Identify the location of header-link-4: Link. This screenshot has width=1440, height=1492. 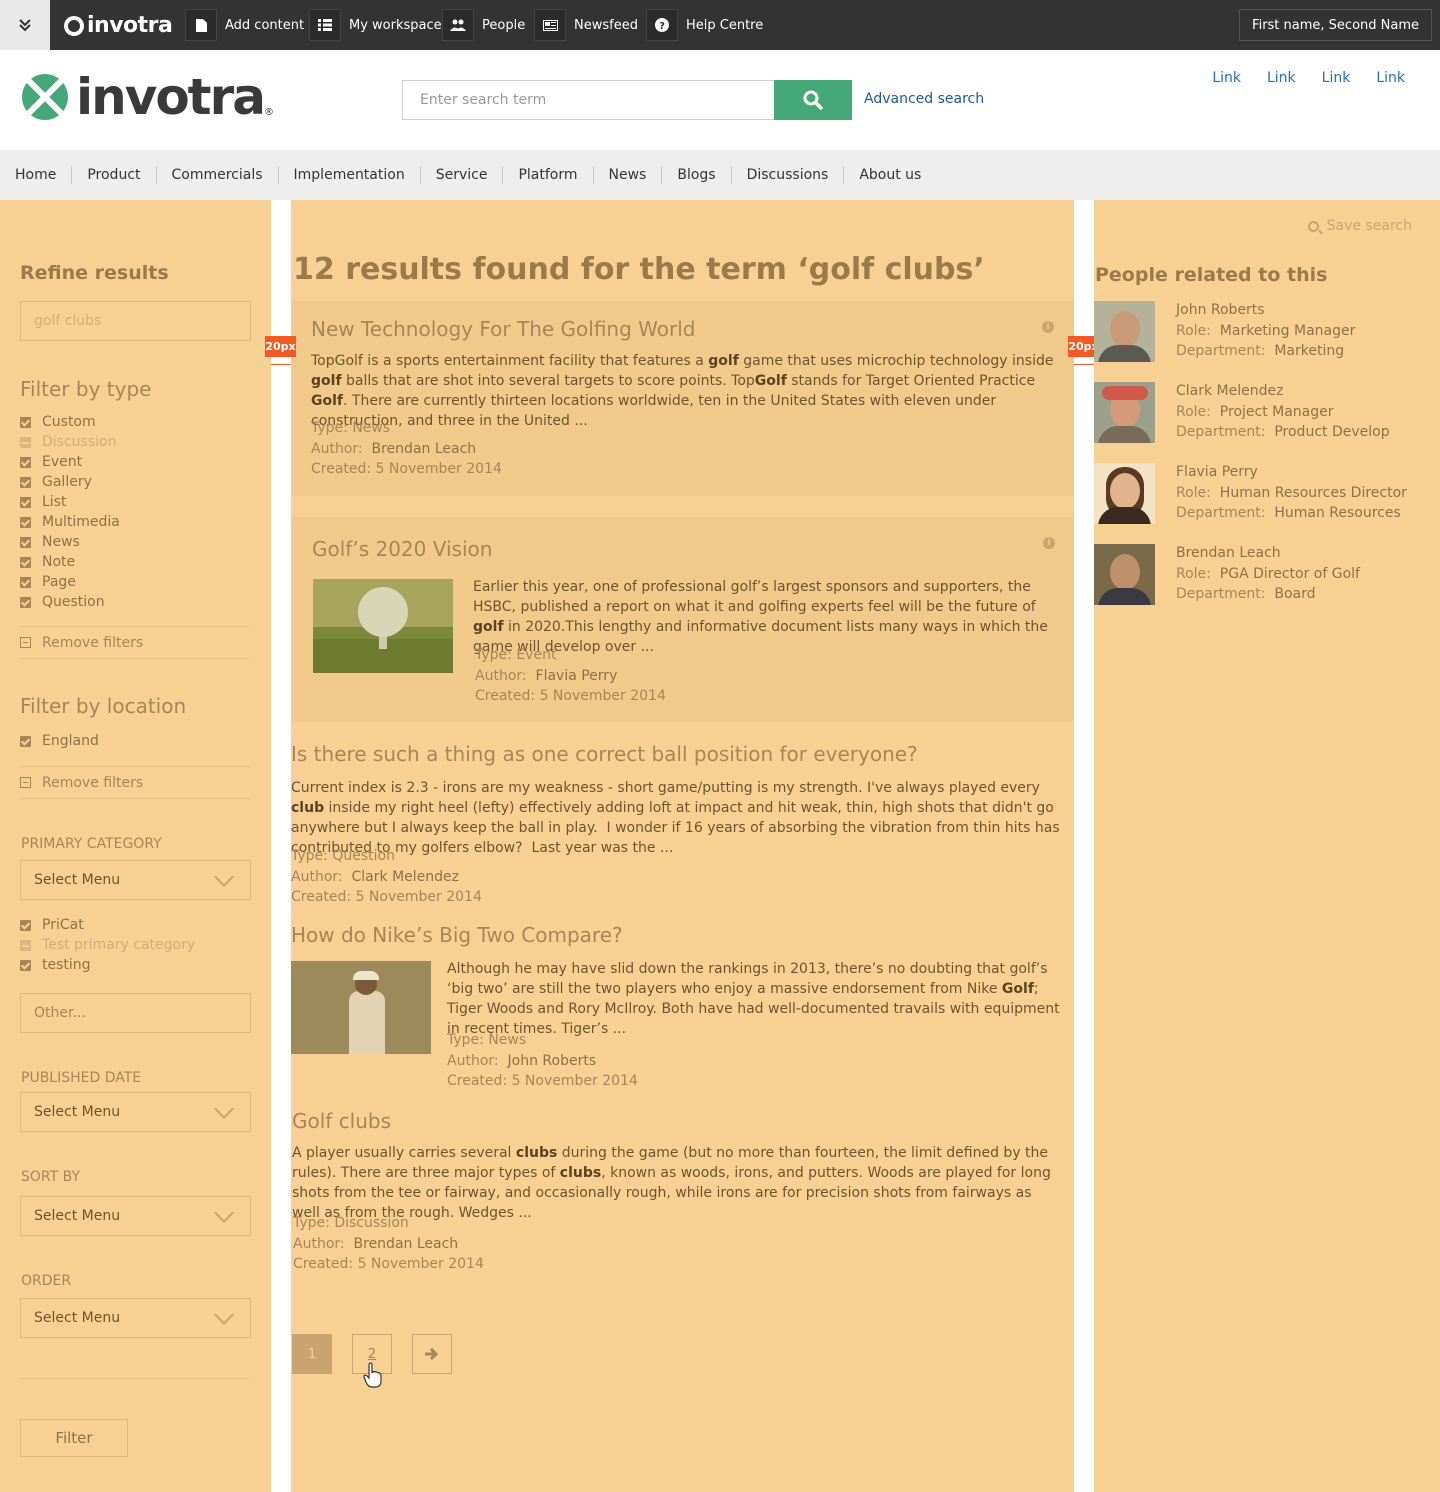
(1390, 78).